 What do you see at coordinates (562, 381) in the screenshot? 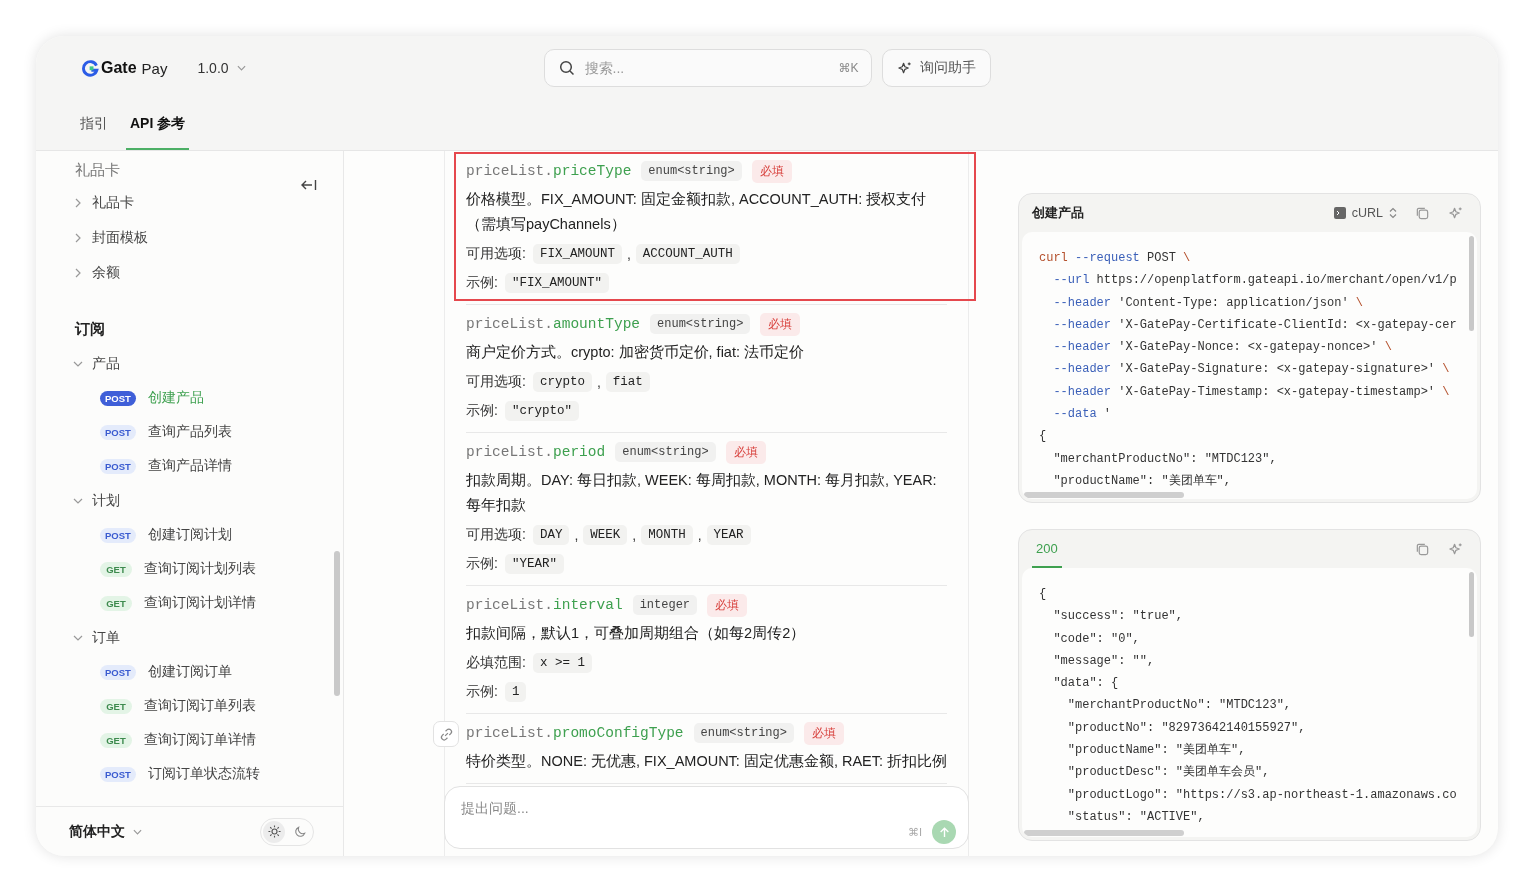
I see `value-chip: crypto` at bounding box center [562, 381].